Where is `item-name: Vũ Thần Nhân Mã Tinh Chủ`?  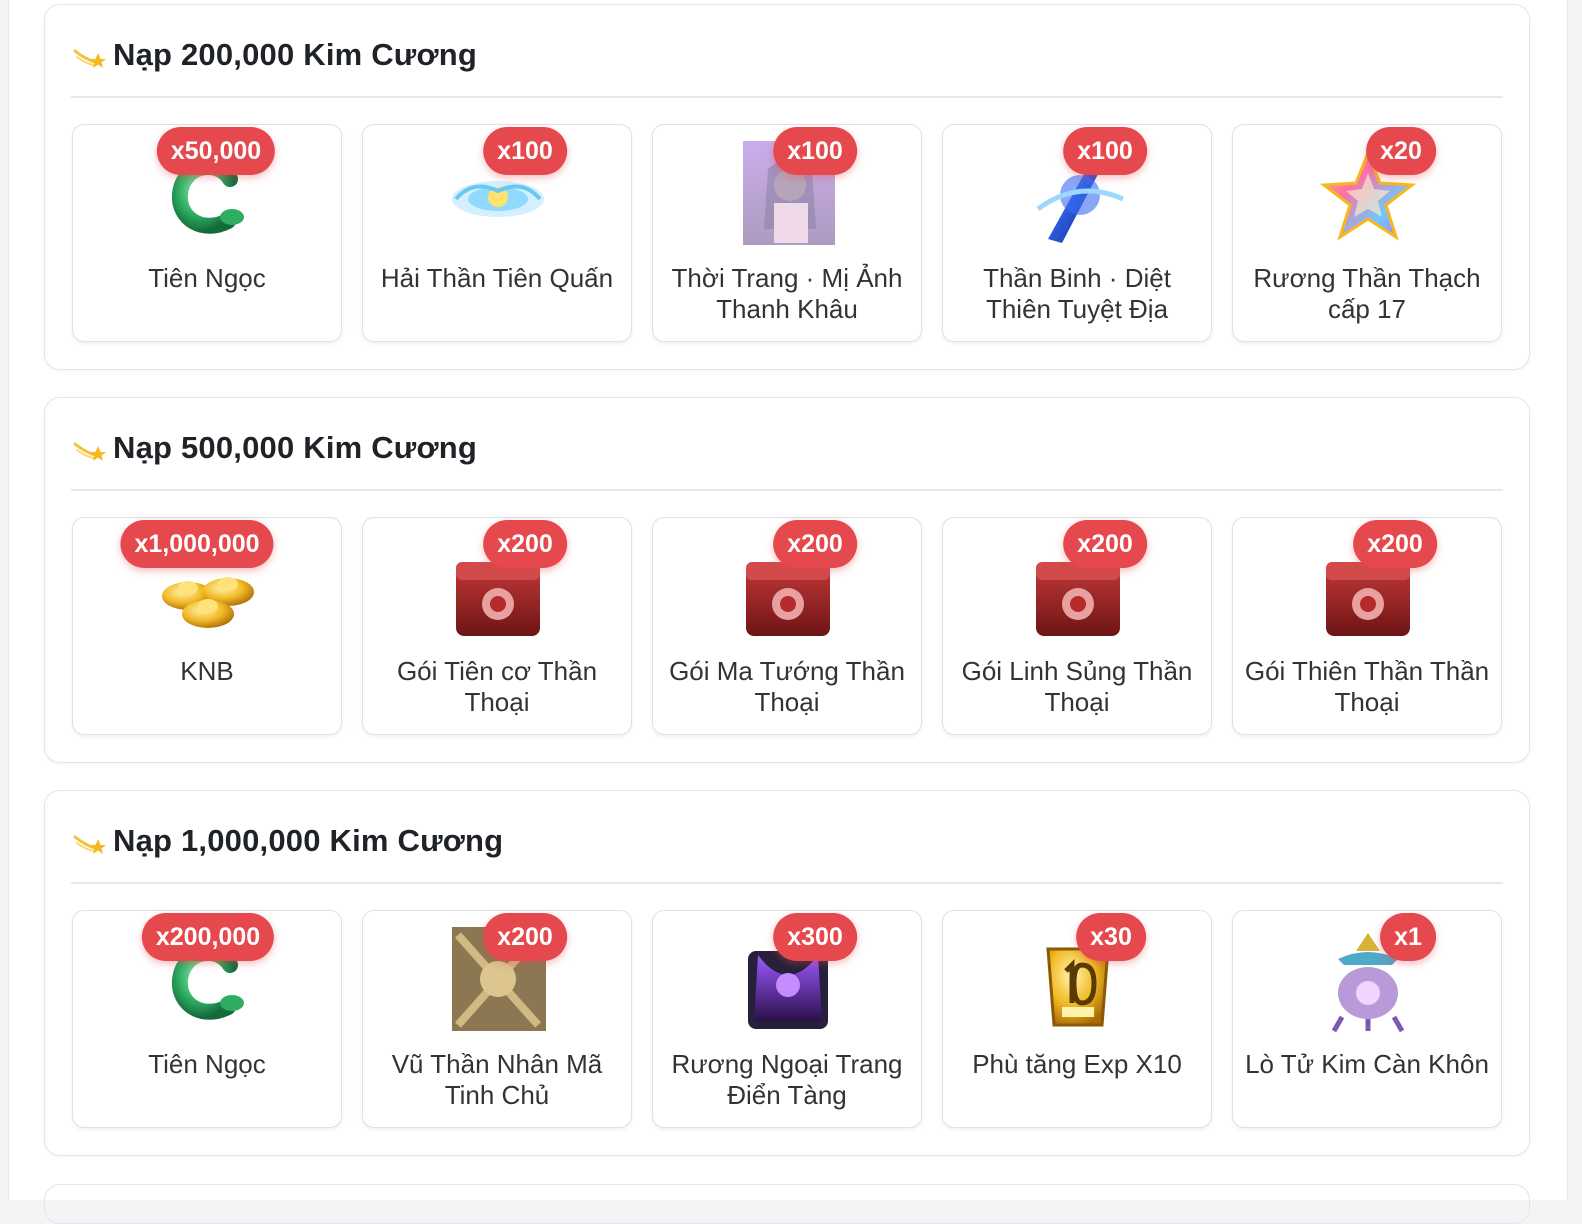
item-name: Vũ Thần Nhân Mã Tinh Chủ is located at coordinates (497, 1079).